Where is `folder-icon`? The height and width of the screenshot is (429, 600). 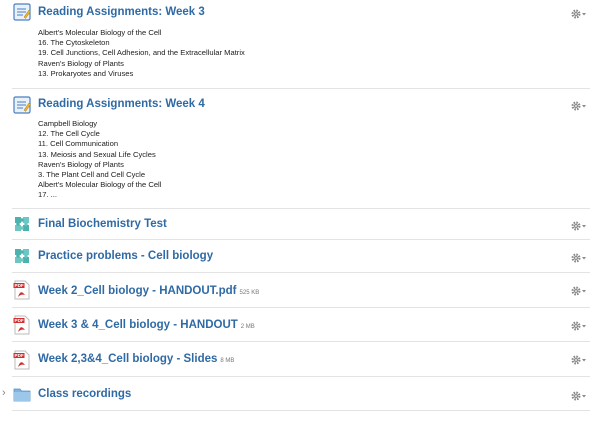 folder-icon is located at coordinates (22, 395).